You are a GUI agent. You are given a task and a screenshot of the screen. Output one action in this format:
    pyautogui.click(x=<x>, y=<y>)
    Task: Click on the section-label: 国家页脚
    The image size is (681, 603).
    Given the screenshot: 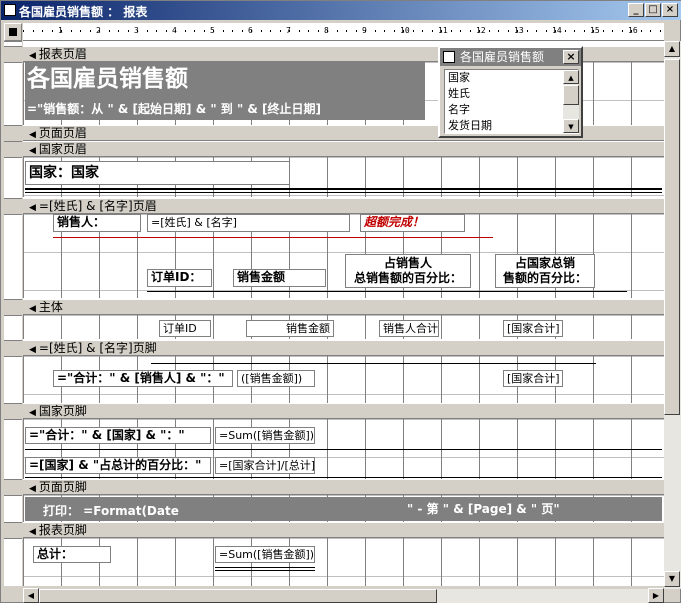 What is the action you would take?
    pyautogui.click(x=62, y=411)
    